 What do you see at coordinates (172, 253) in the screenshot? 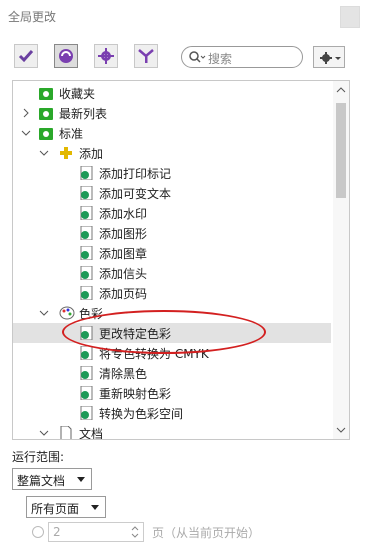
I see `tree-item-add-stamp: 添加图章` at bounding box center [172, 253].